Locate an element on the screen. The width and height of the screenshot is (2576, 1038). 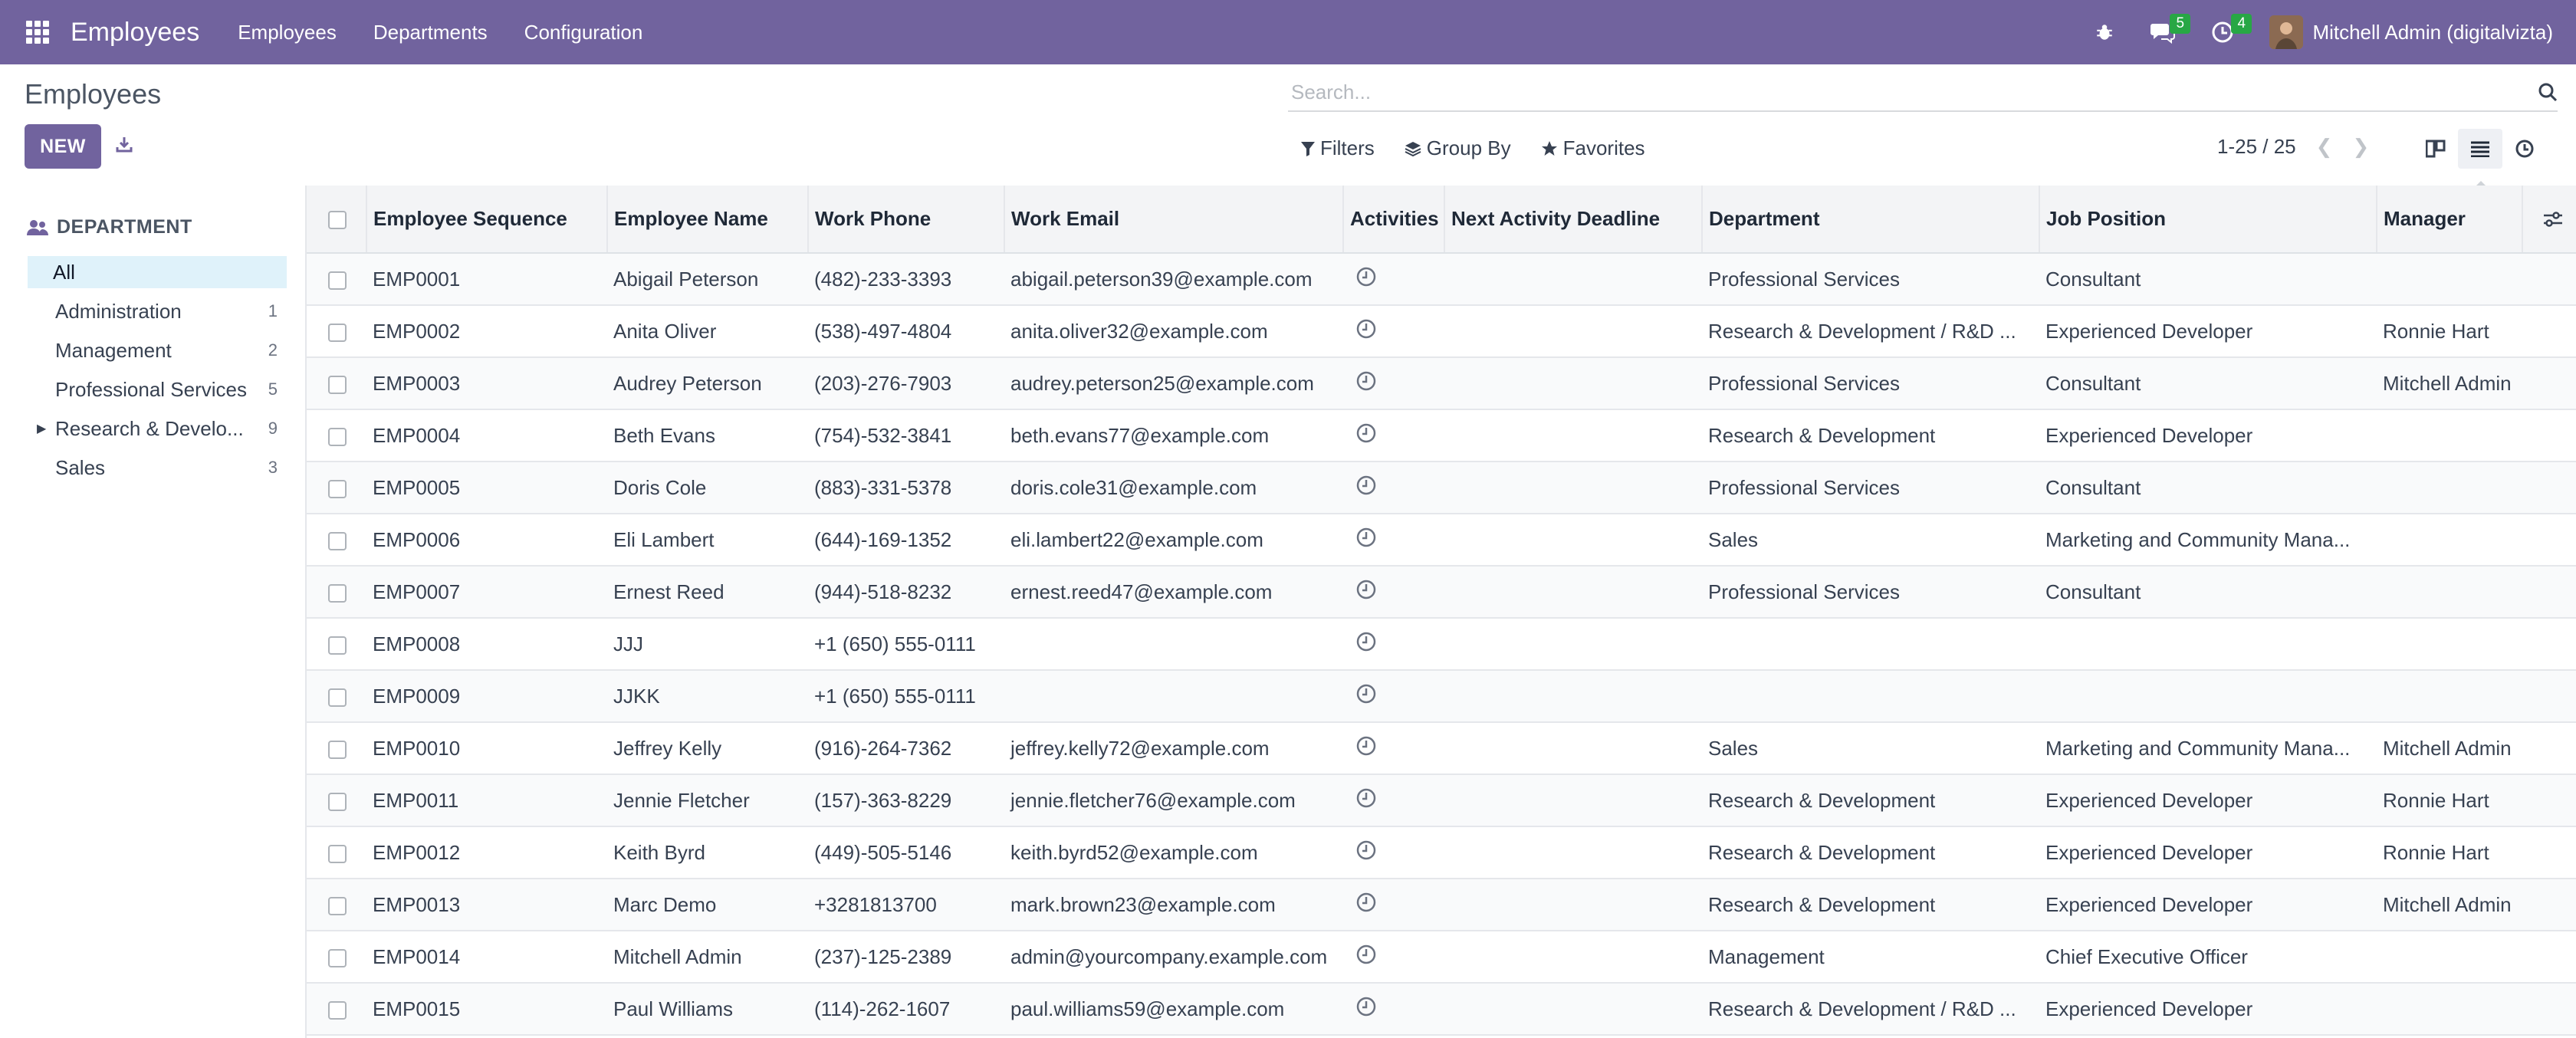
apps-menu-icon is located at coordinates (37, 32).